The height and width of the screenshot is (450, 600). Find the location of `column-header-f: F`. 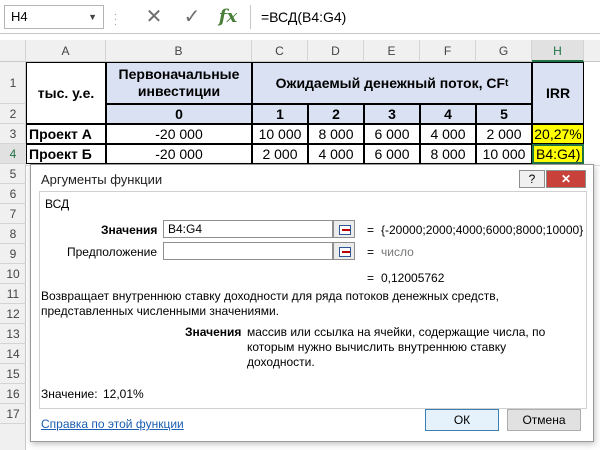

column-header-f: F is located at coordinates (448, 51).